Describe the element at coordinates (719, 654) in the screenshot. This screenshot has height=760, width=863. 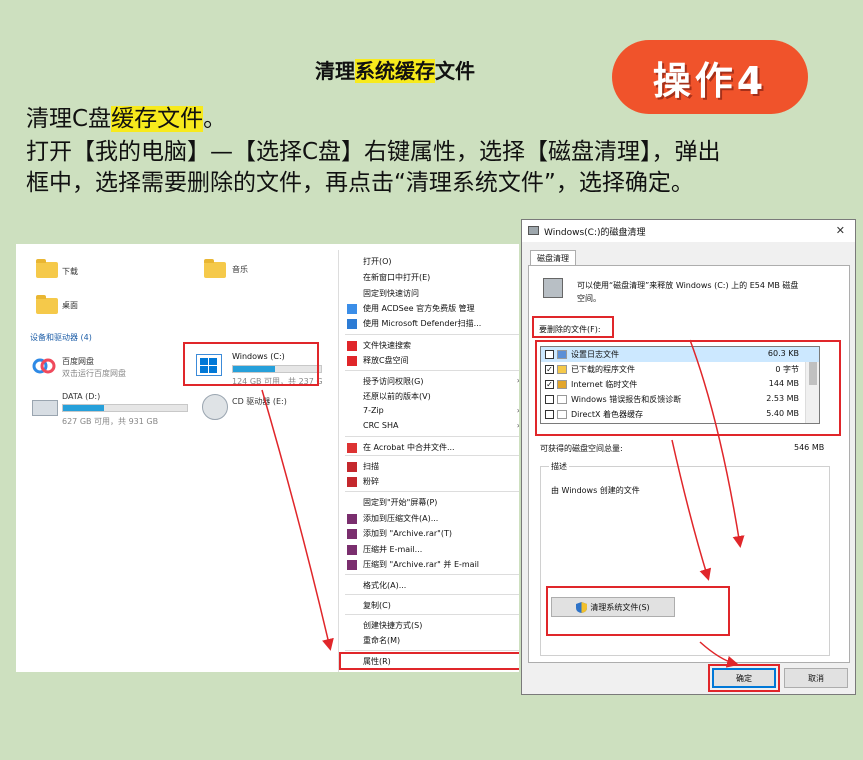
I see `arrow-clean-to-ok` at that location.